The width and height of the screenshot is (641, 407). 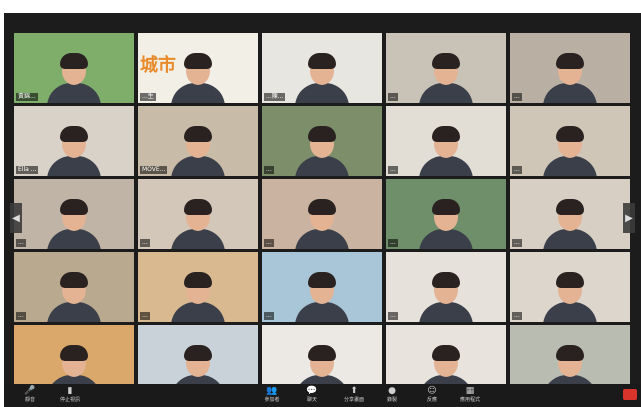 What do you see at coordinates (29, 400) in the screenshot?
I see `toolbar-label: 靜音` at bounding box center [29, 400].